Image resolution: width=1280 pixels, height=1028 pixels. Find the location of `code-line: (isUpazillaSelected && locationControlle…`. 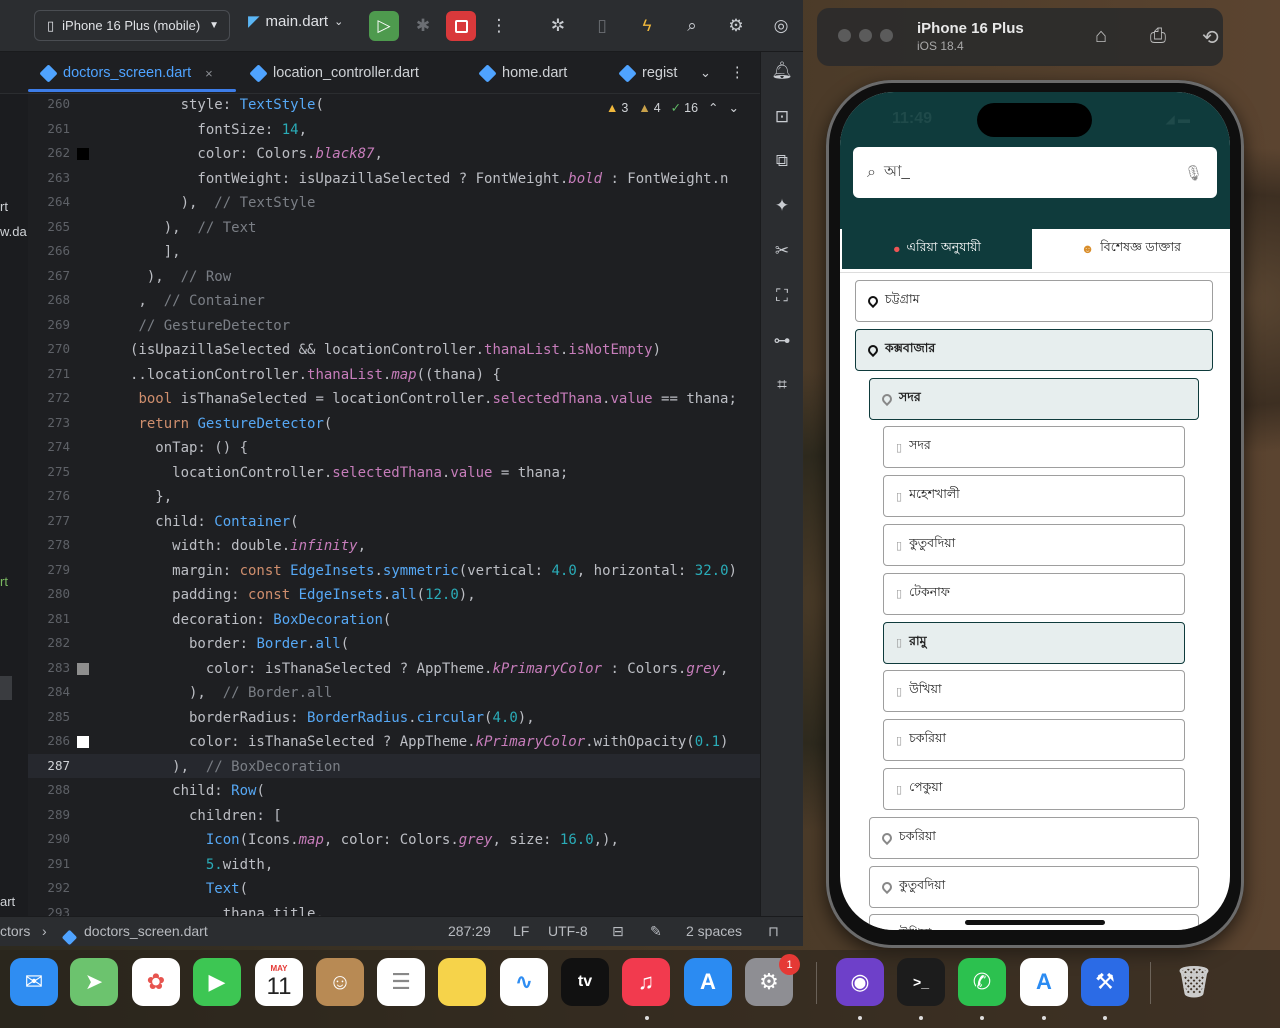

code-line: (isUpazillaSelected && locationControlle… is located at coordinates (395, 353).